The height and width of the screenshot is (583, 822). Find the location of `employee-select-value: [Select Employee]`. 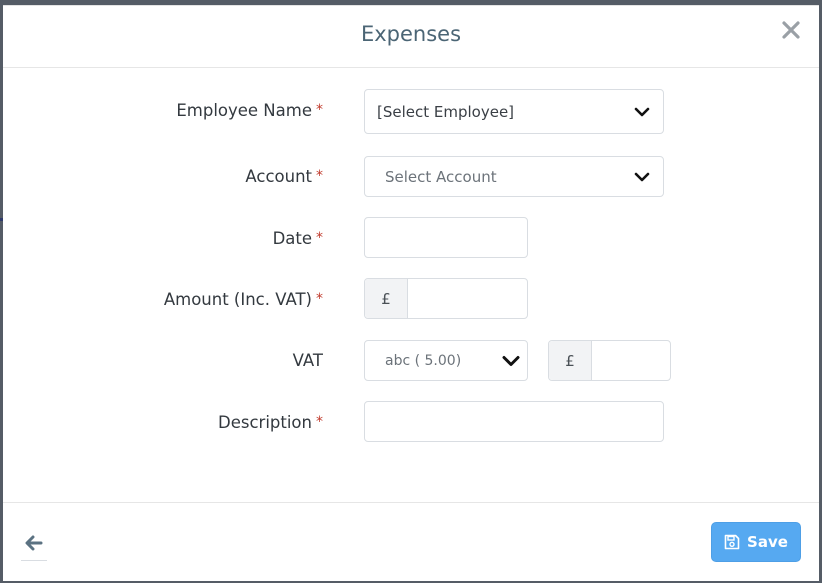

employee-select-value: [Select Employee] is located at coordinates (446, 111).